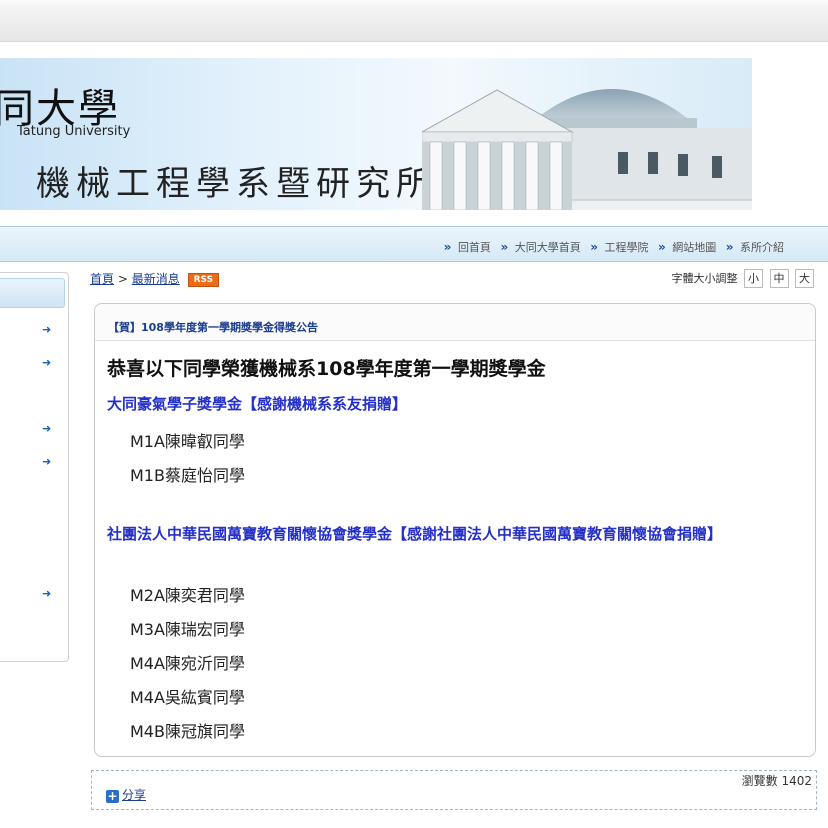  Describe the element at coordinates (414, 244) in the screenshot. I see `top-navigation: » 回首頁 » 大同大學首頁 » 工程學院 » 網站地圖 » 系所介紹` at that location.